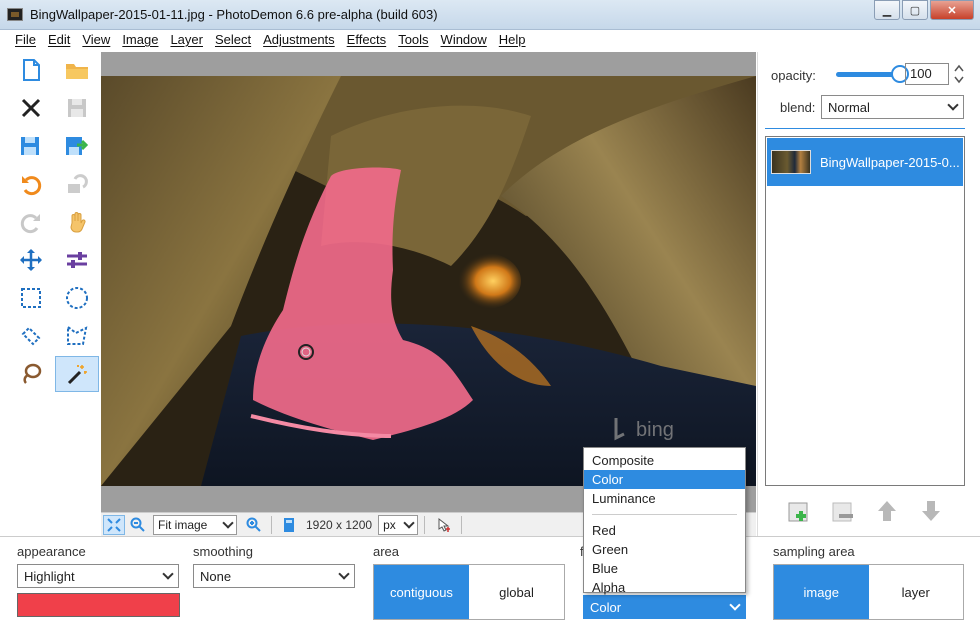 The height and width of the screenshot is (640, 980). I want to click on compare-dropdown: Color, so click(664, 607).